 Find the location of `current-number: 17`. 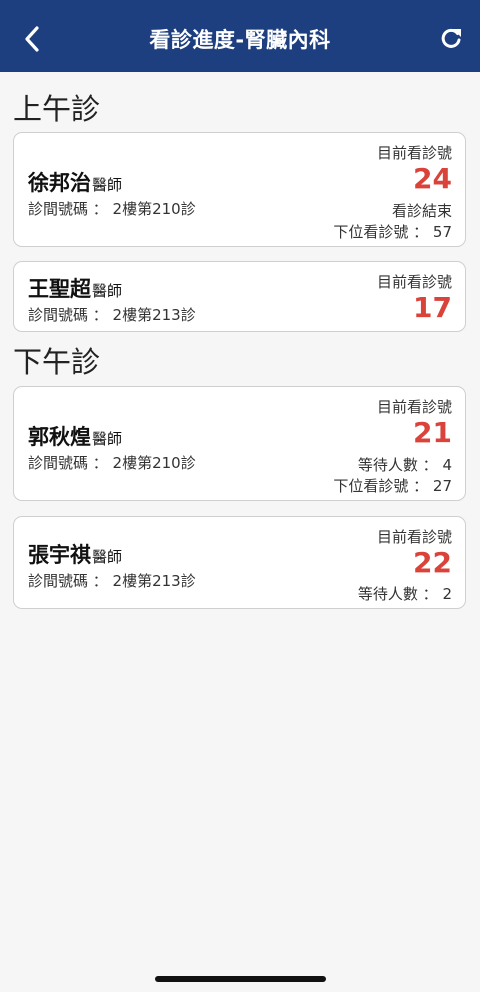

current-number: 17 is located at coordinates (432, 307).